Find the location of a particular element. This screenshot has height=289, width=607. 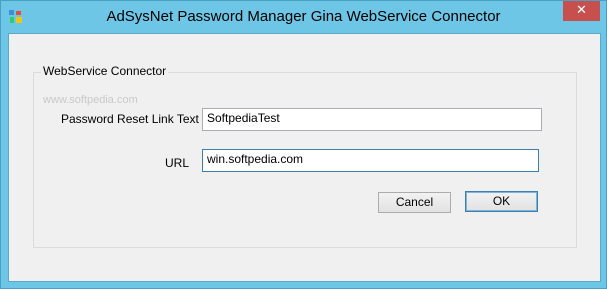

close-icon: ✕ is located at coordinates (581, 10).